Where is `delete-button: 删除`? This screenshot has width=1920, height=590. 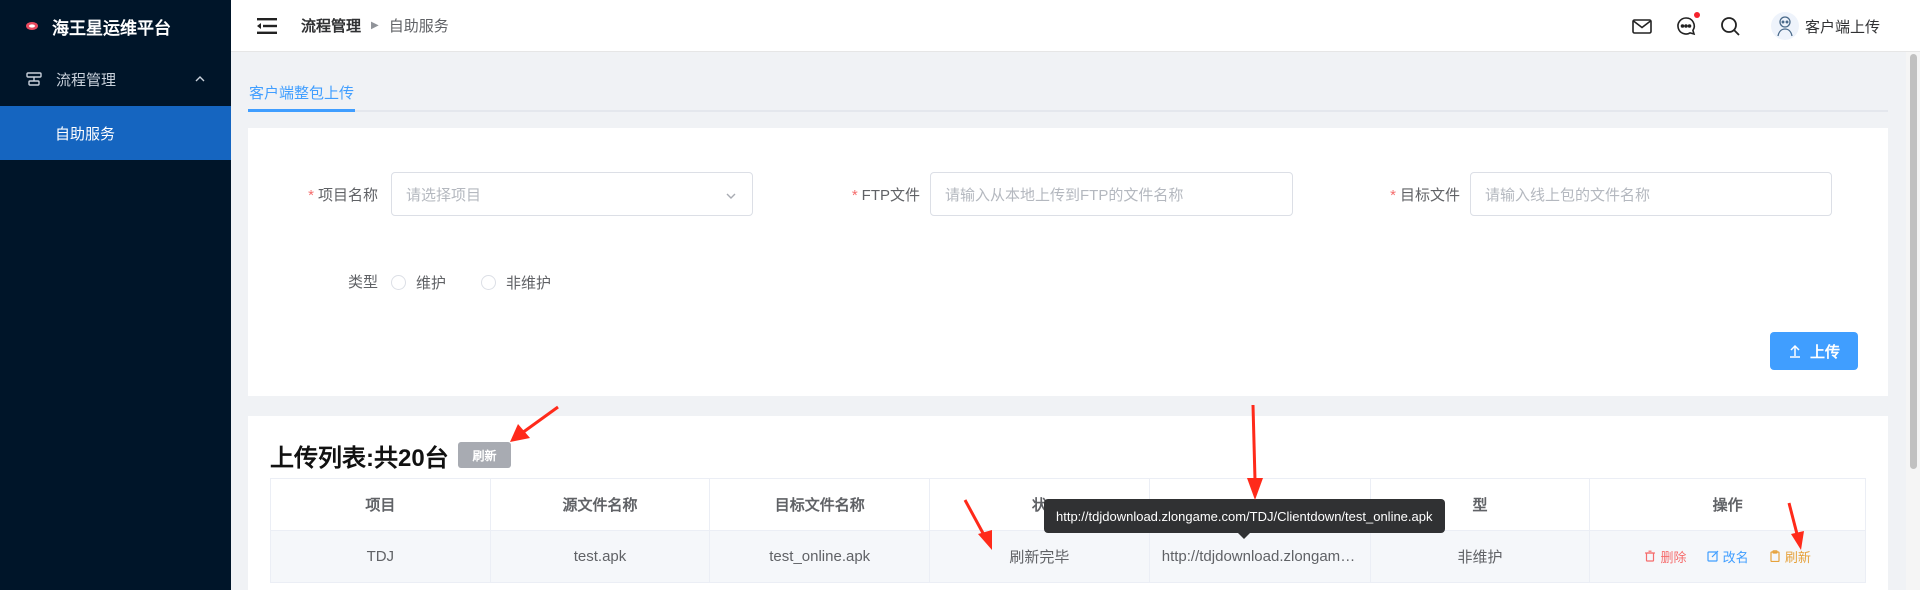
delete-button: 删除 is located at coordinates (1665, 556).